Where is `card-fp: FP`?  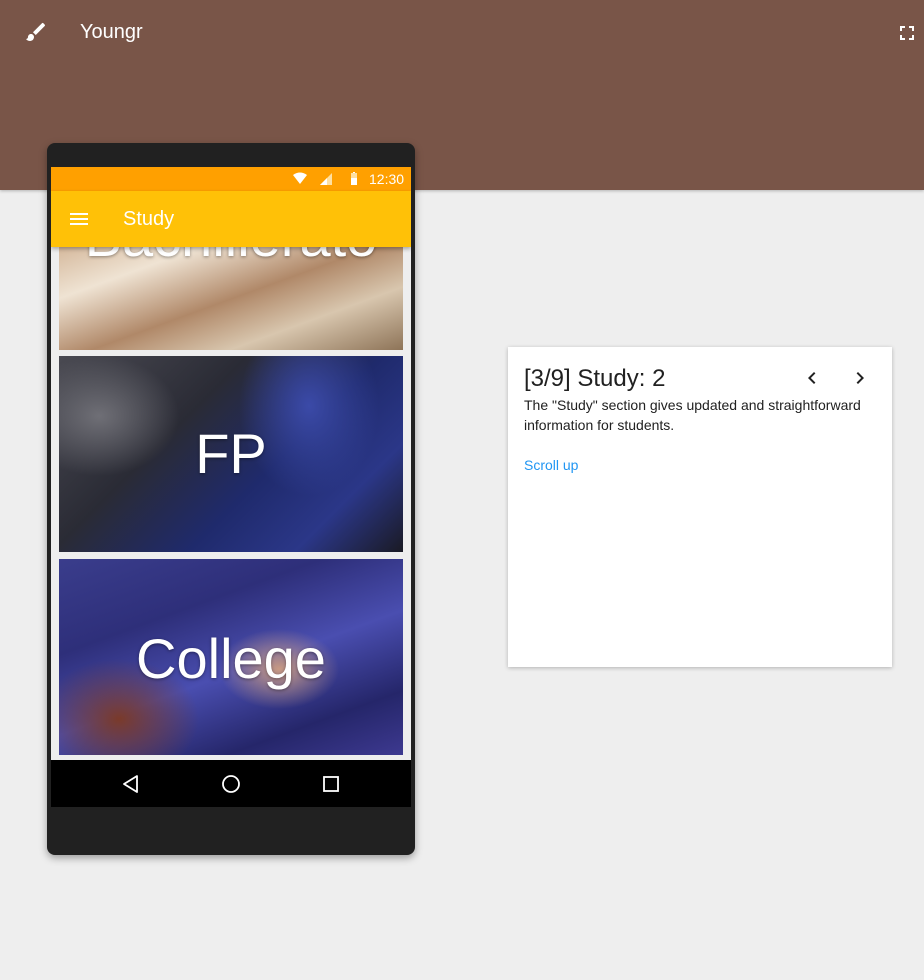 card-fp: FP is located at coordinates (231, 454).